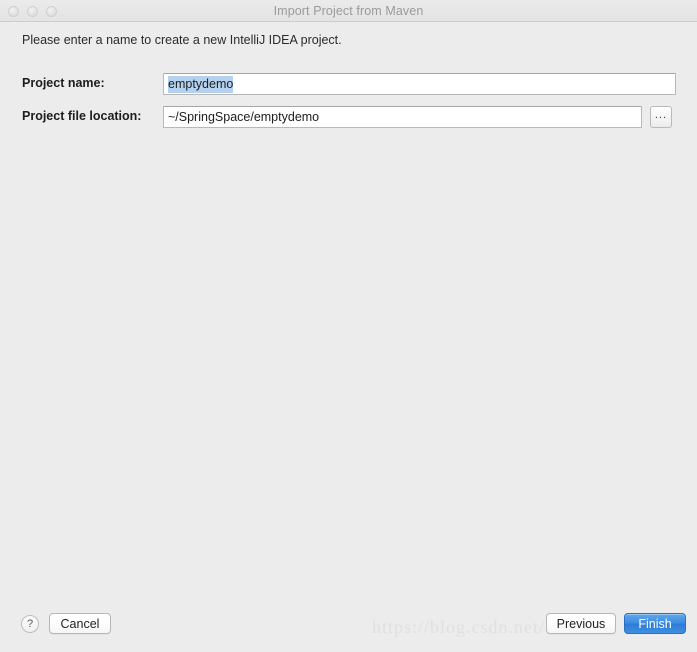 This screenshot has width=697, height=652. I want to click on project-file-location-value: ~/SpringSpace/emptydemo, so click(244, 117).